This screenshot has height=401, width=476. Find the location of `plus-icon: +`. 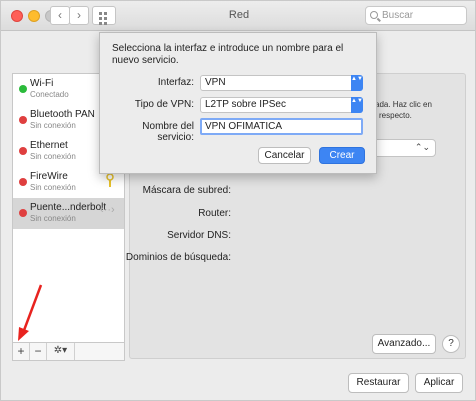

plus-icon: + is located at coordinates (21, 351).